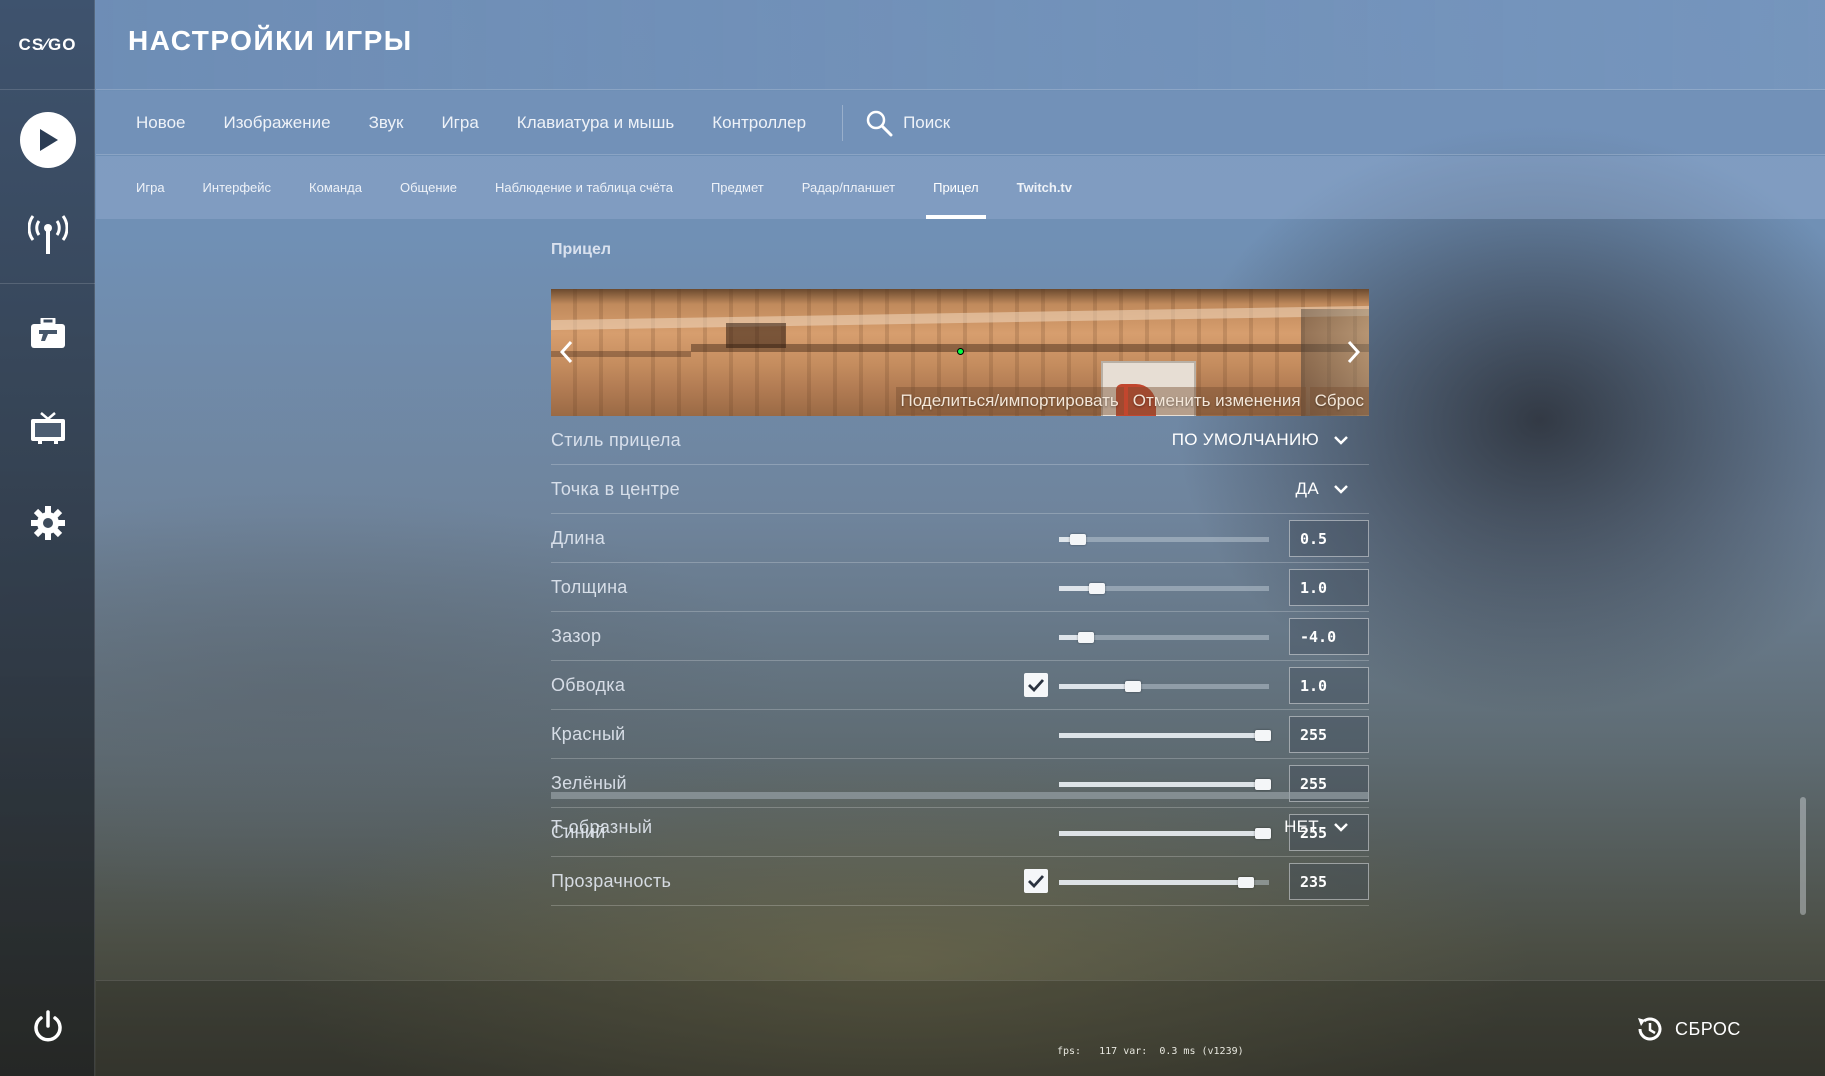  I want to click on reset-button: СБРОС, so click(1688, 1029).